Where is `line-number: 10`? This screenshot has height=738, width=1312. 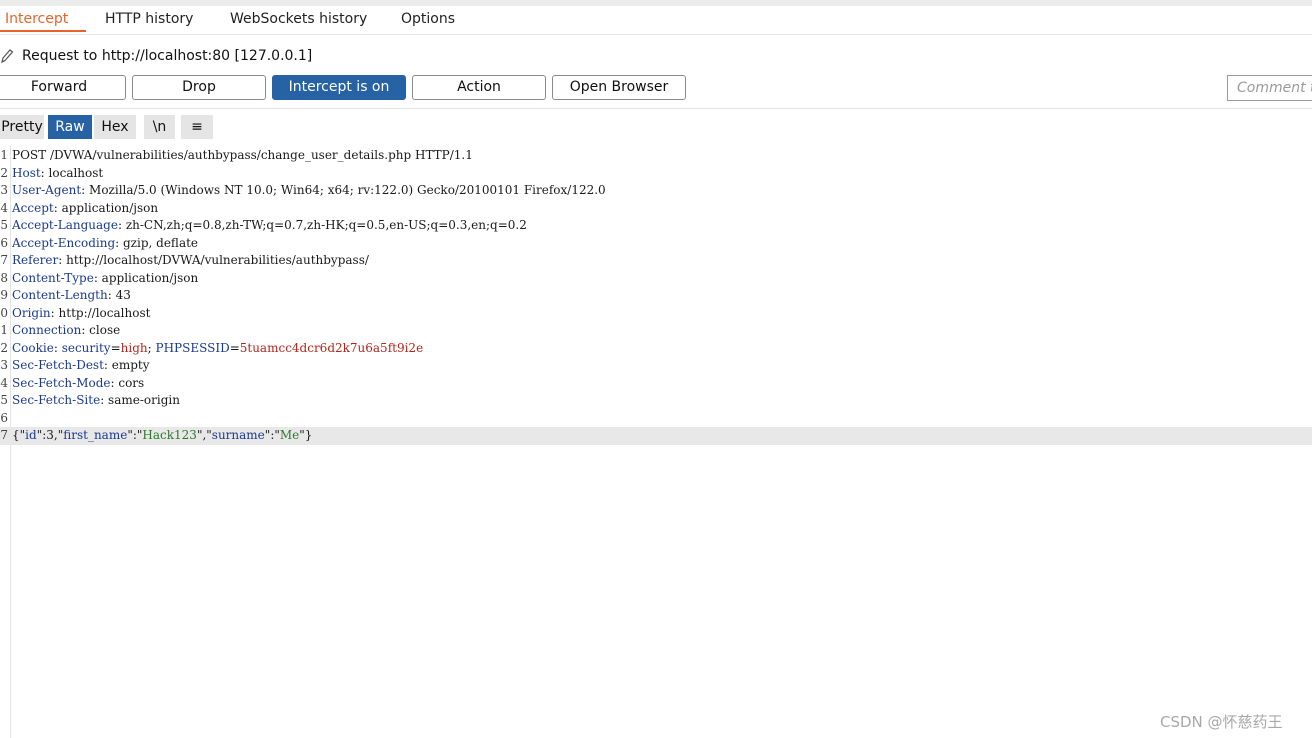 line-number: 10 is located at coordinates (4, 312).